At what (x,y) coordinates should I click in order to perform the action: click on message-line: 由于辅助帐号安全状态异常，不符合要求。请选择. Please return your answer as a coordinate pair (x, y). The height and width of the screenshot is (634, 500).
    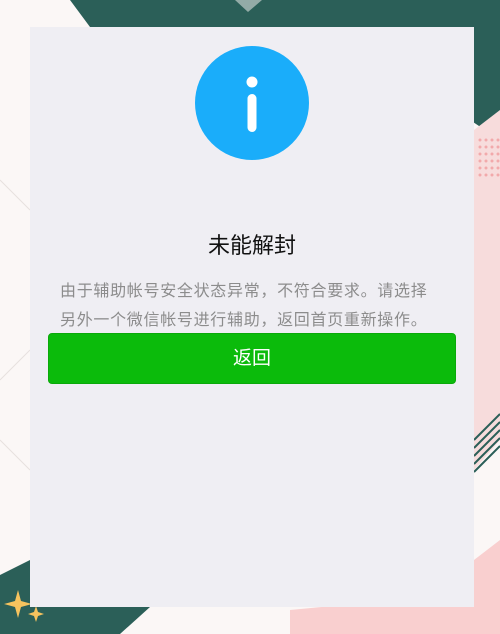
    Looking at the image, I should click on (244, 290).